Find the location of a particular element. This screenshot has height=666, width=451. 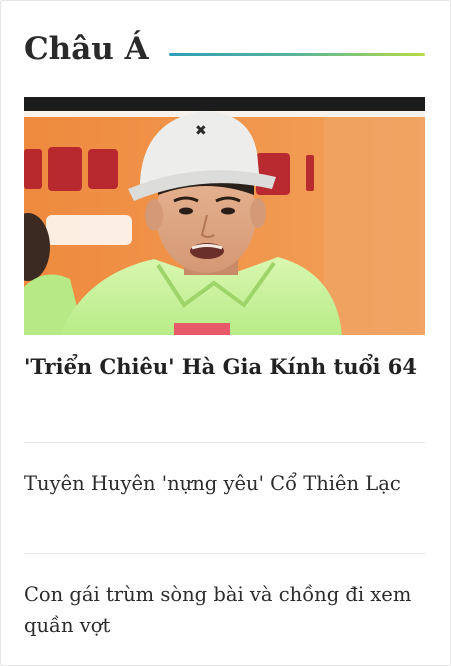

section-title: Châu Á is located at coordinates (86, 49).